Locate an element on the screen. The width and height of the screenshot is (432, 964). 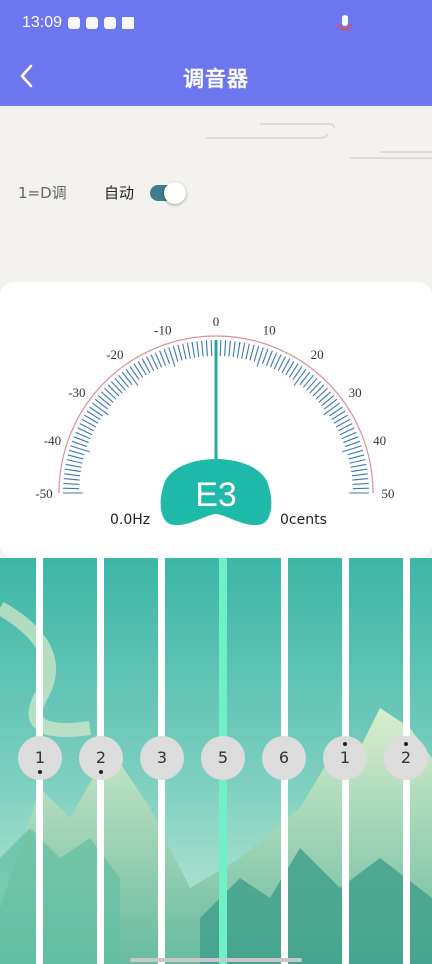
tiktok-icon is located at coordinates (74, 23).